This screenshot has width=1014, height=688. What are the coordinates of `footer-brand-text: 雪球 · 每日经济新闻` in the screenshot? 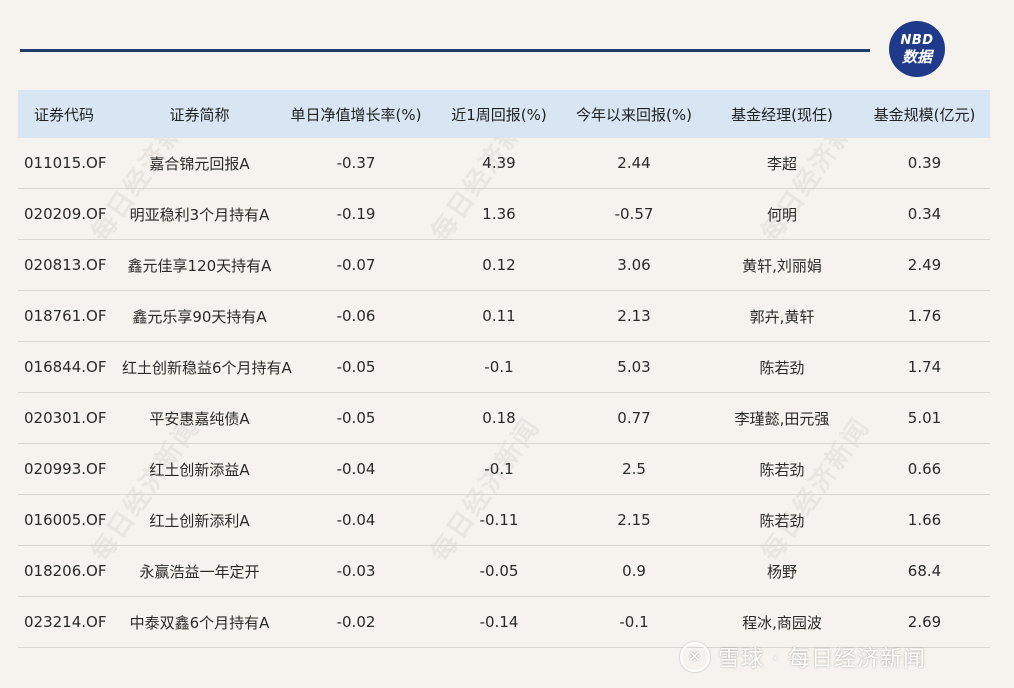 It's located at (822, 659).